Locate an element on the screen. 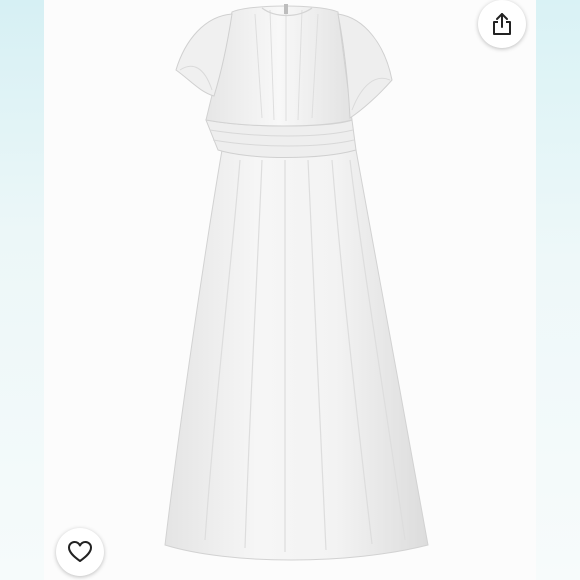  share-button is located at coordinates (502, 24).